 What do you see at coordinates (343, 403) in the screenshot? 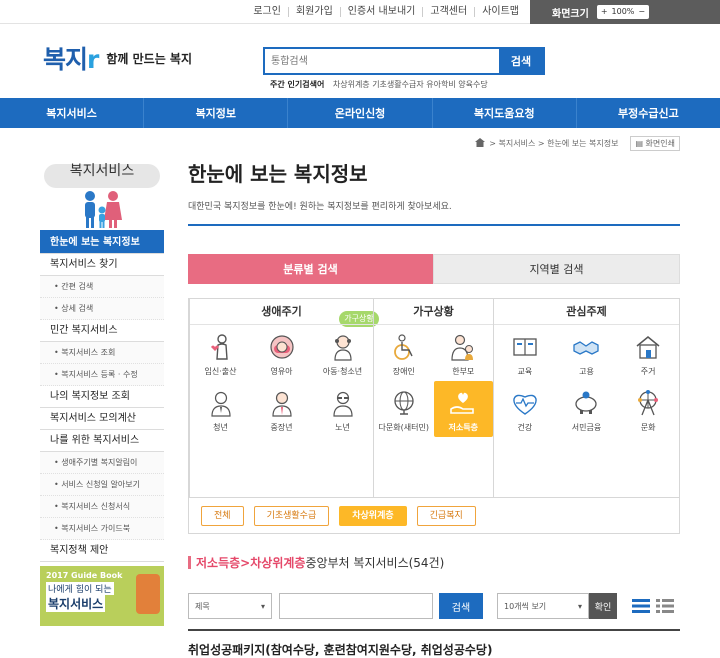
I see `elderly-icon` at bounding box center [343, 403].